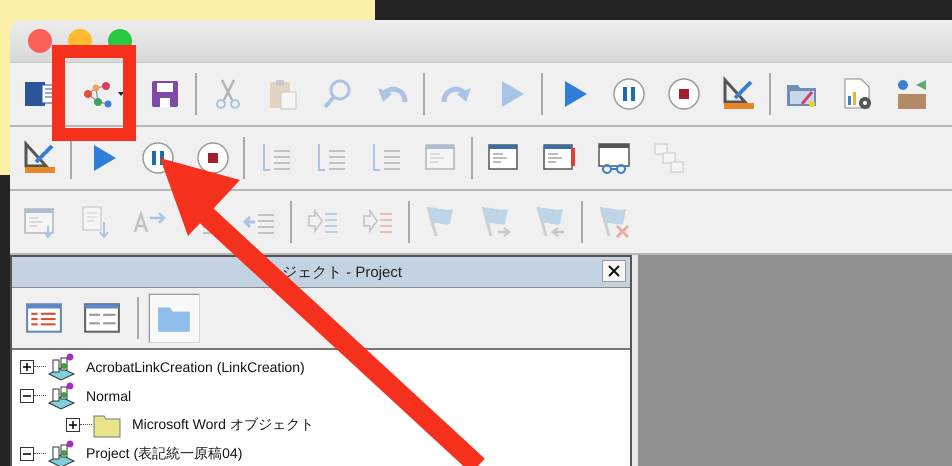 The image size is (952, 466). Describe the element at coordinates (109, 396) in the screenshot. I see `tree-item: Normal` at that location.